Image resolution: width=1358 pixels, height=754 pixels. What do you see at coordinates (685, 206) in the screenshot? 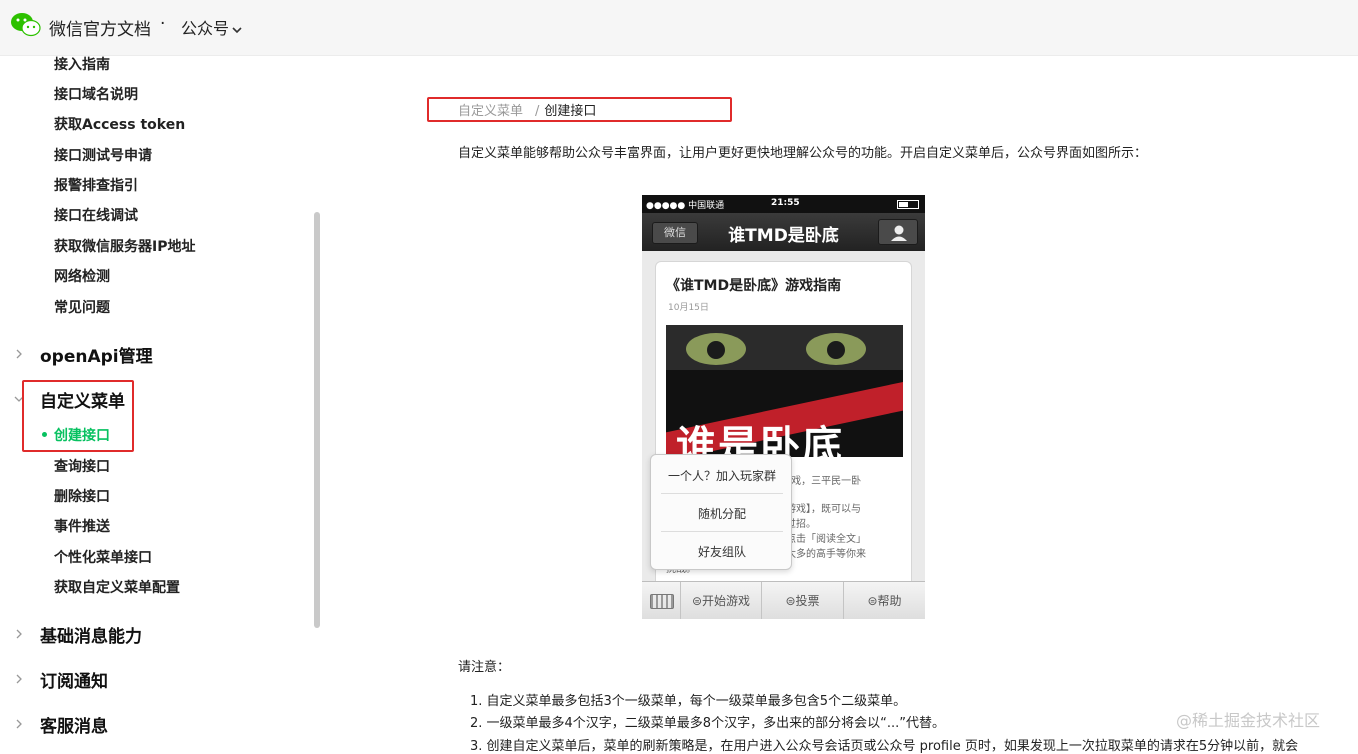
I see `carrier-label: ●●●●● 中国联通` at bounding box center [685, 206].